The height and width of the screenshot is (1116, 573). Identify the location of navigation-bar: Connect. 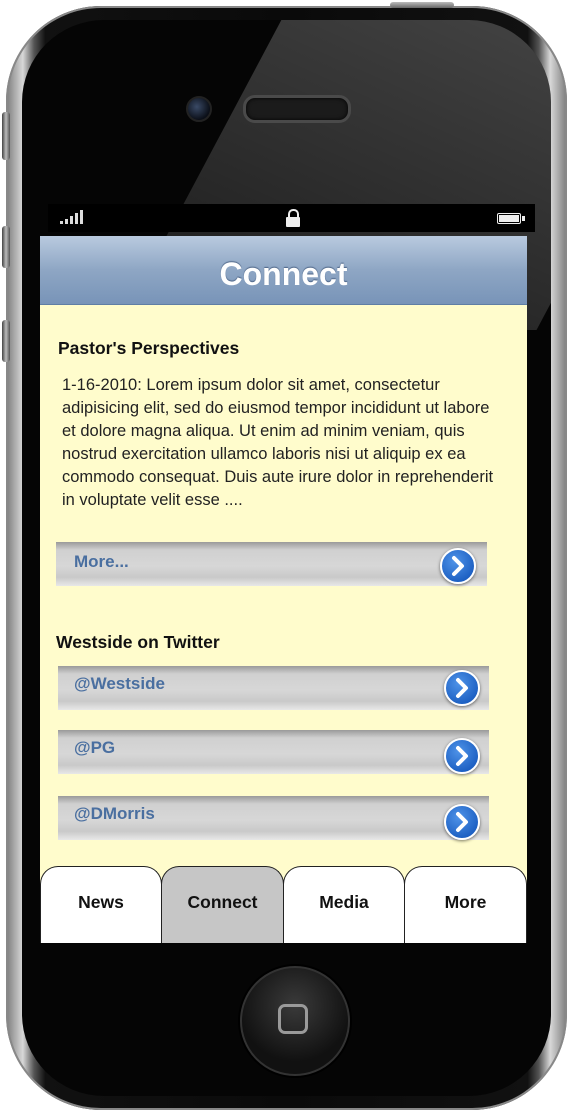
(283, 270).